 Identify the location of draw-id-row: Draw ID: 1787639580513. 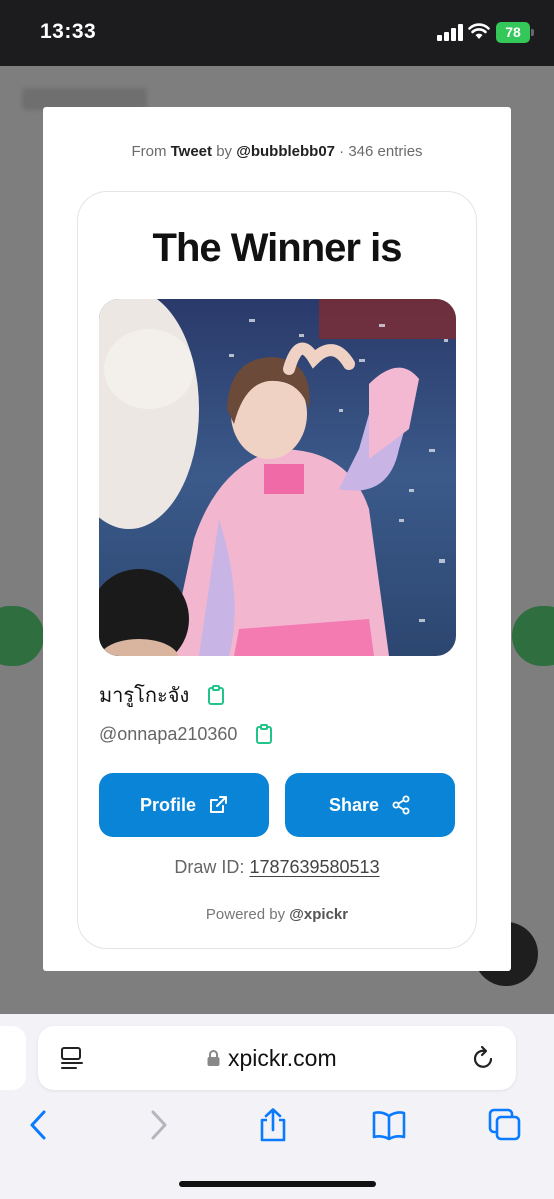
(277, 867).